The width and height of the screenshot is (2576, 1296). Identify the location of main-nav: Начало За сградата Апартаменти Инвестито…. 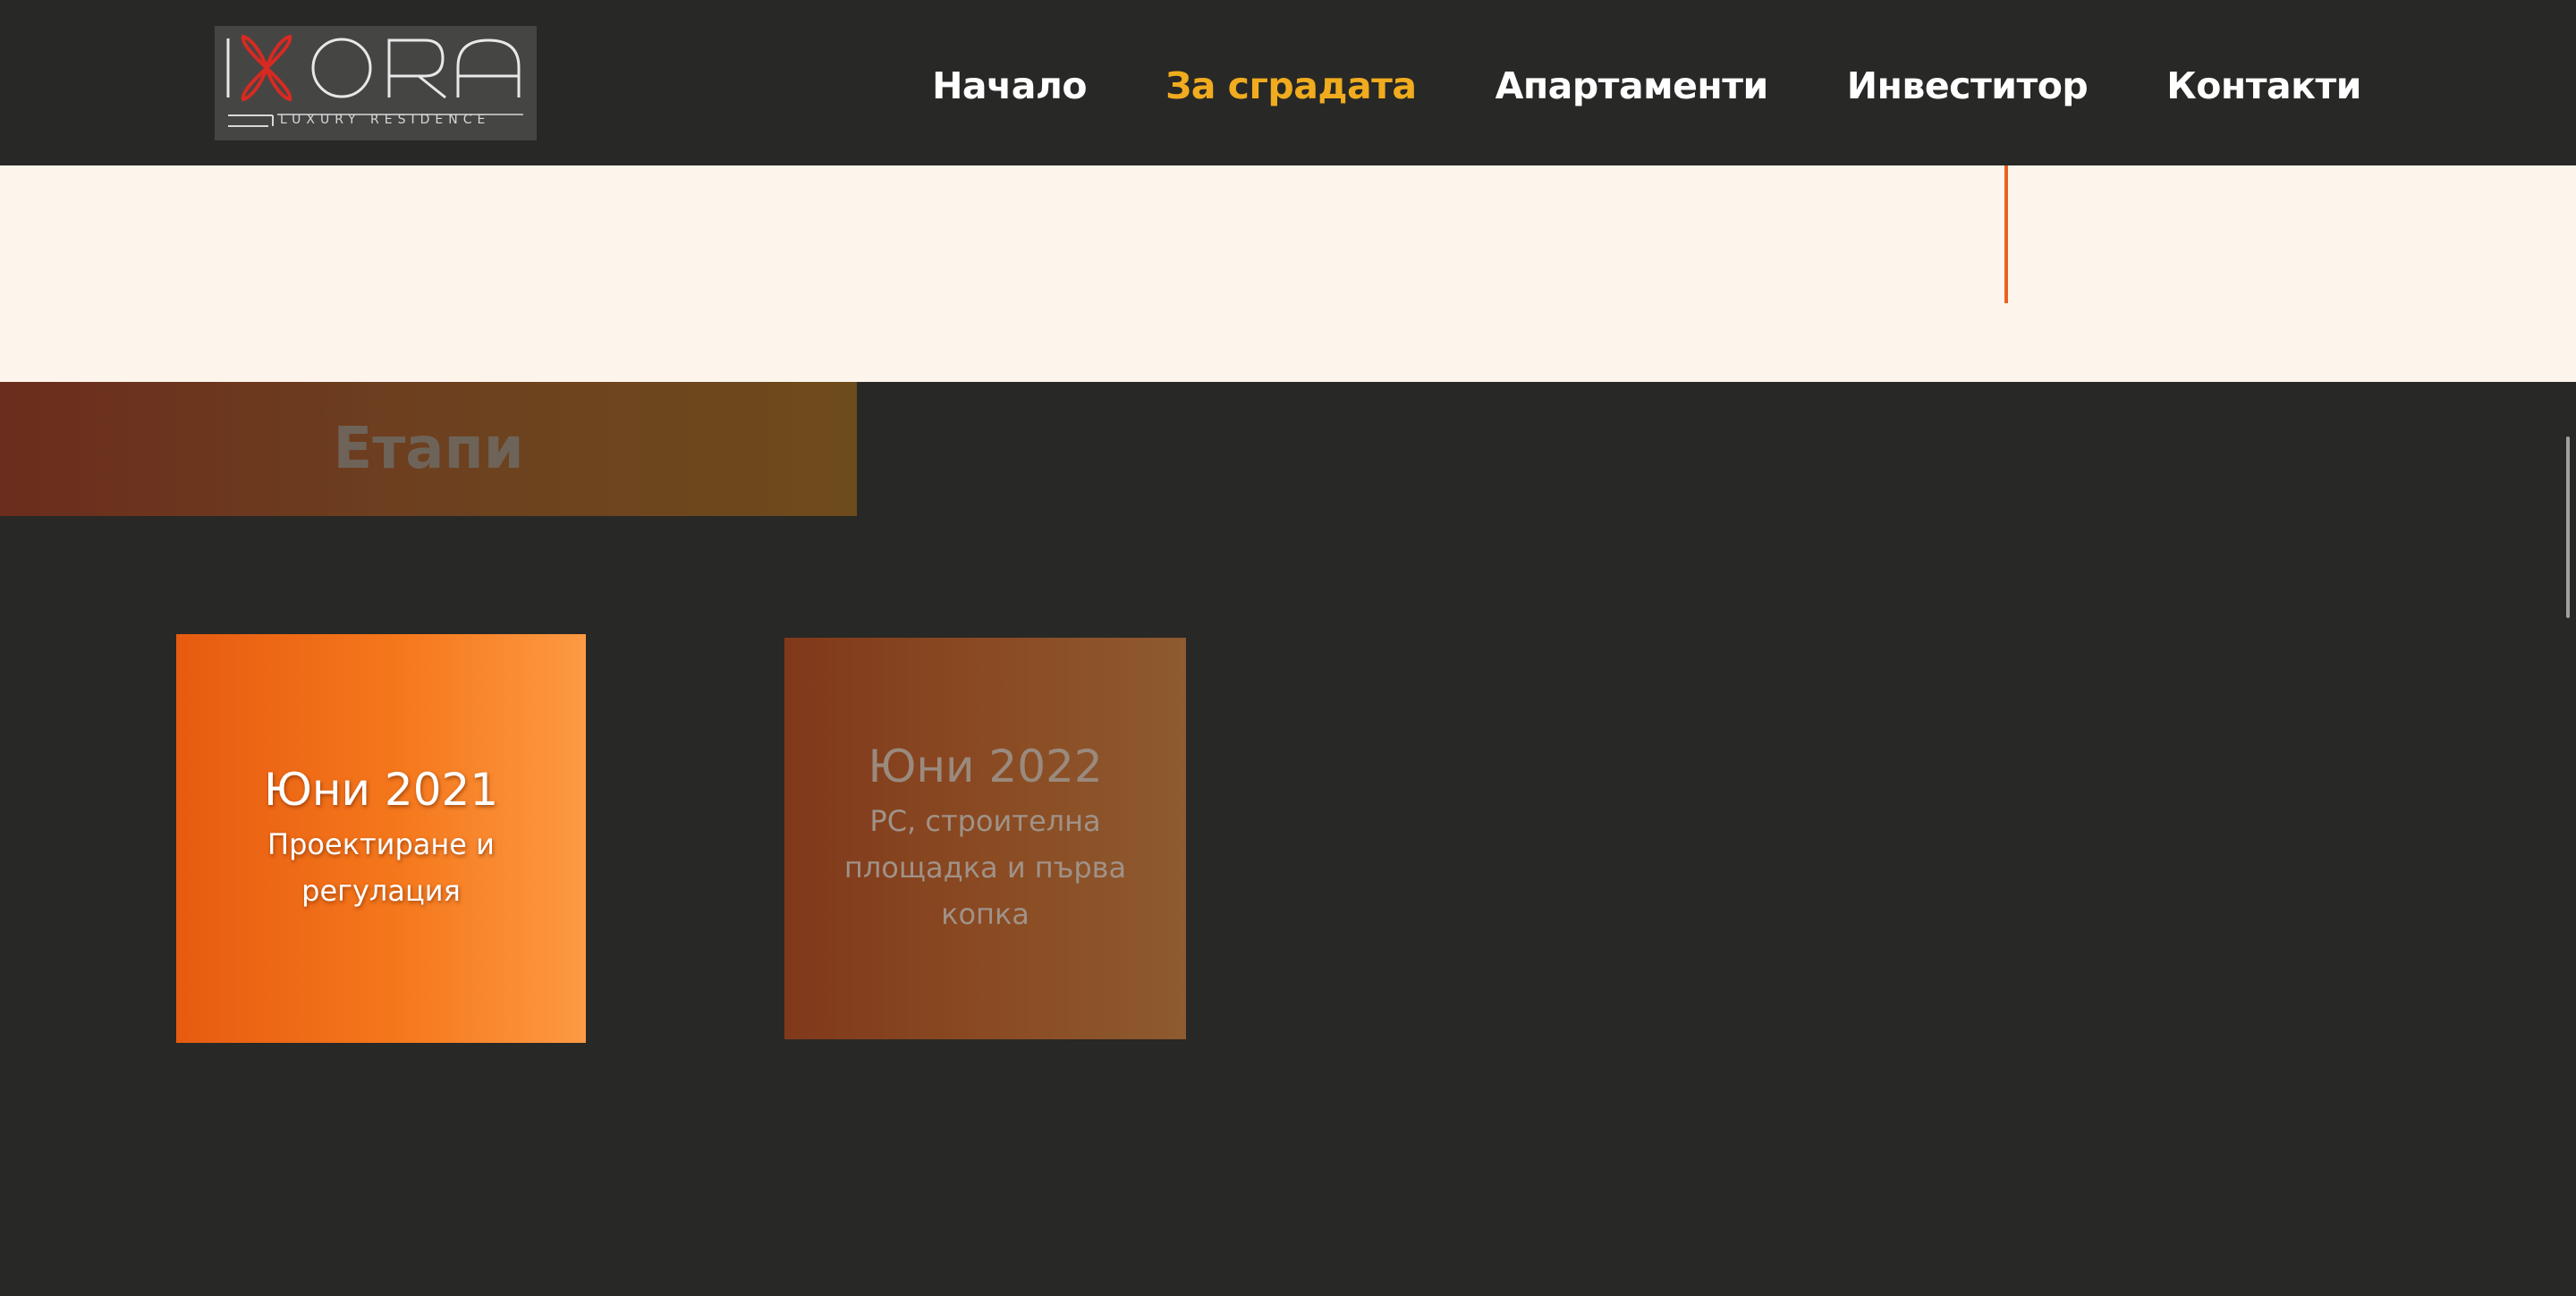
(1607, 86).